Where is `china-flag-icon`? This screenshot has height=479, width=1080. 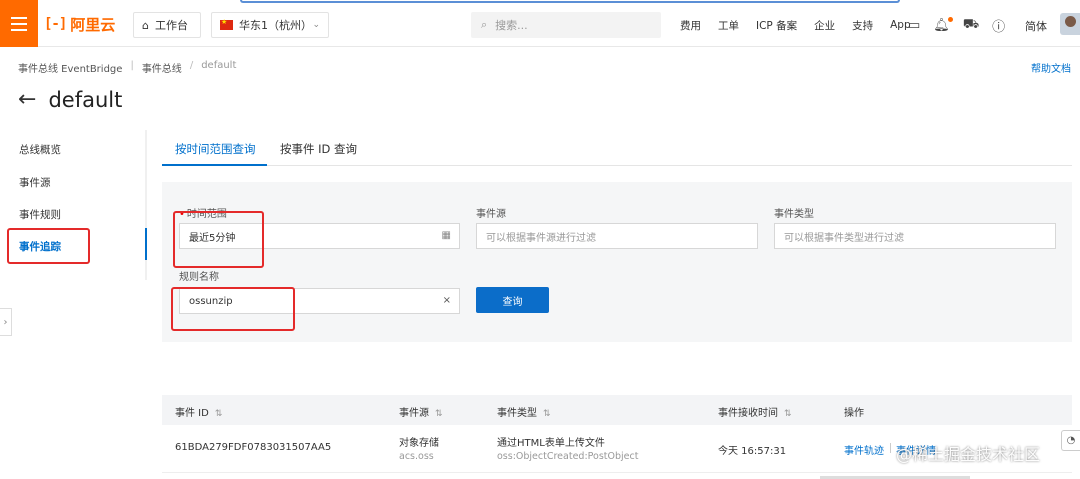
china-flag-icon is located at coordinates (226, 24).